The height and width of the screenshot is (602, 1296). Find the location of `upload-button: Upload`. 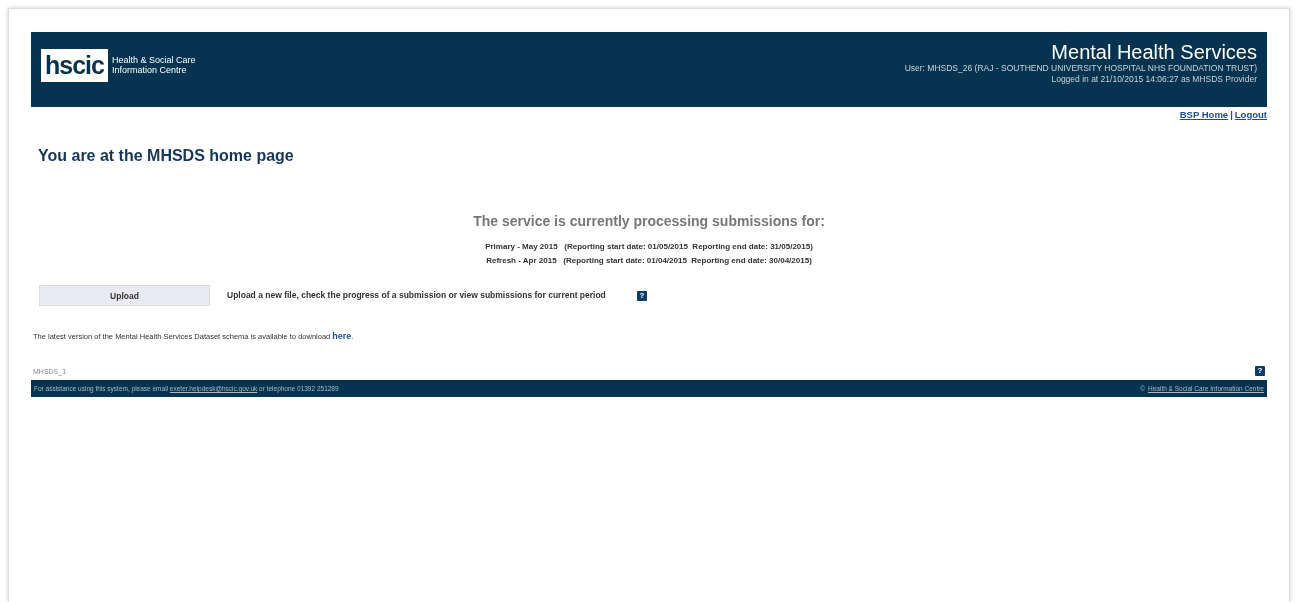

upload-button: Upload is located at coordinates (124, 295).